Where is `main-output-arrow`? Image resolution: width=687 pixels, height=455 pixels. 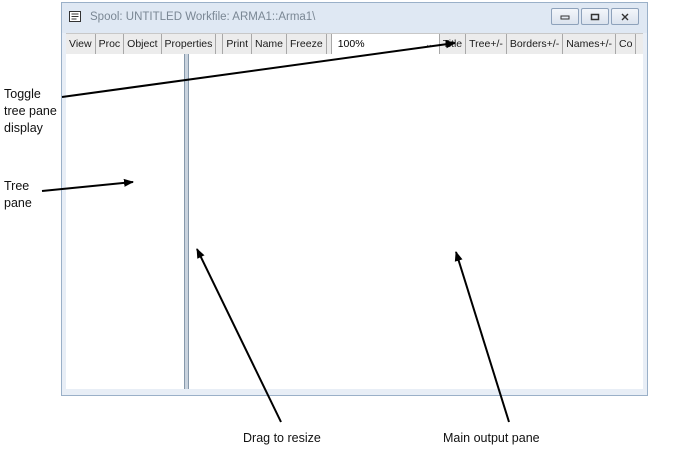
main-output-arrow is located at coordinates (482, 337).